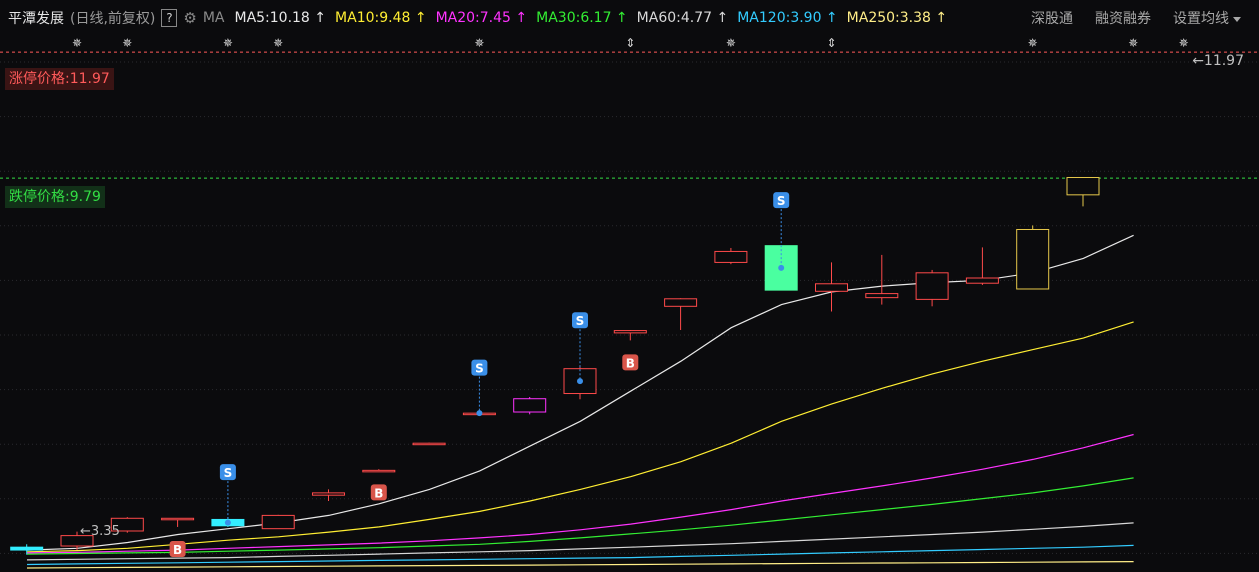  What do you see at coordinates (55, 197) in the screenshot?
I see `limit-down-badge: 跌停价格:9.79` at bounding box center [55, 197].